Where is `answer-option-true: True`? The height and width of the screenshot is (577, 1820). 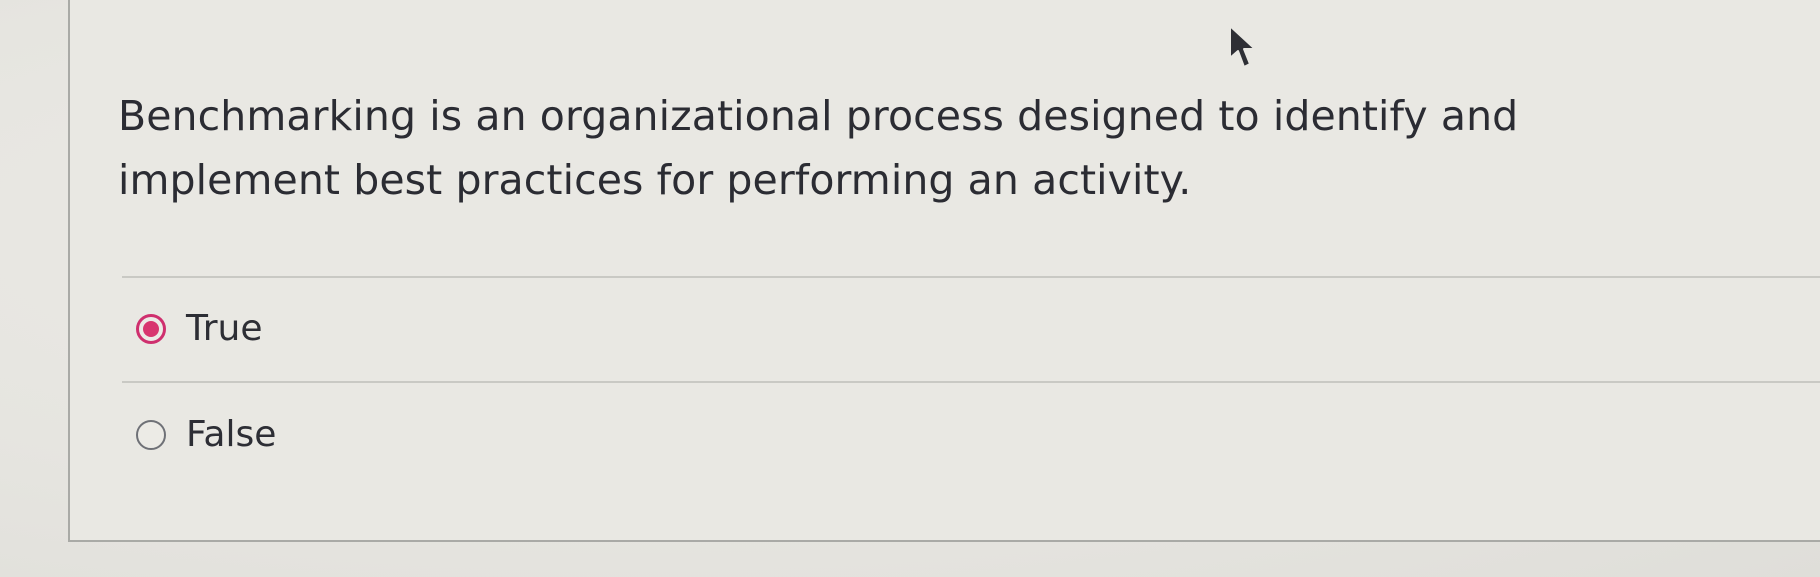 answer-option-true: True is located at coordinates (199, 329).